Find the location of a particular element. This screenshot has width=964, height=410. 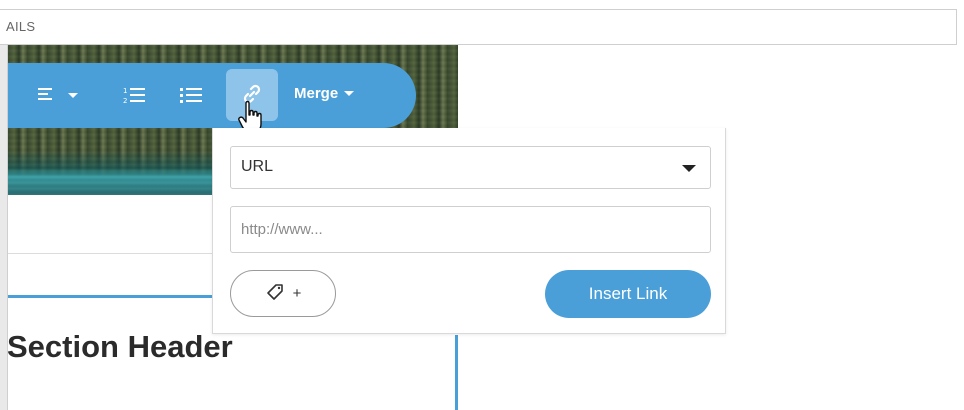

svg-text: 1 is located at coordinates (125, 91).